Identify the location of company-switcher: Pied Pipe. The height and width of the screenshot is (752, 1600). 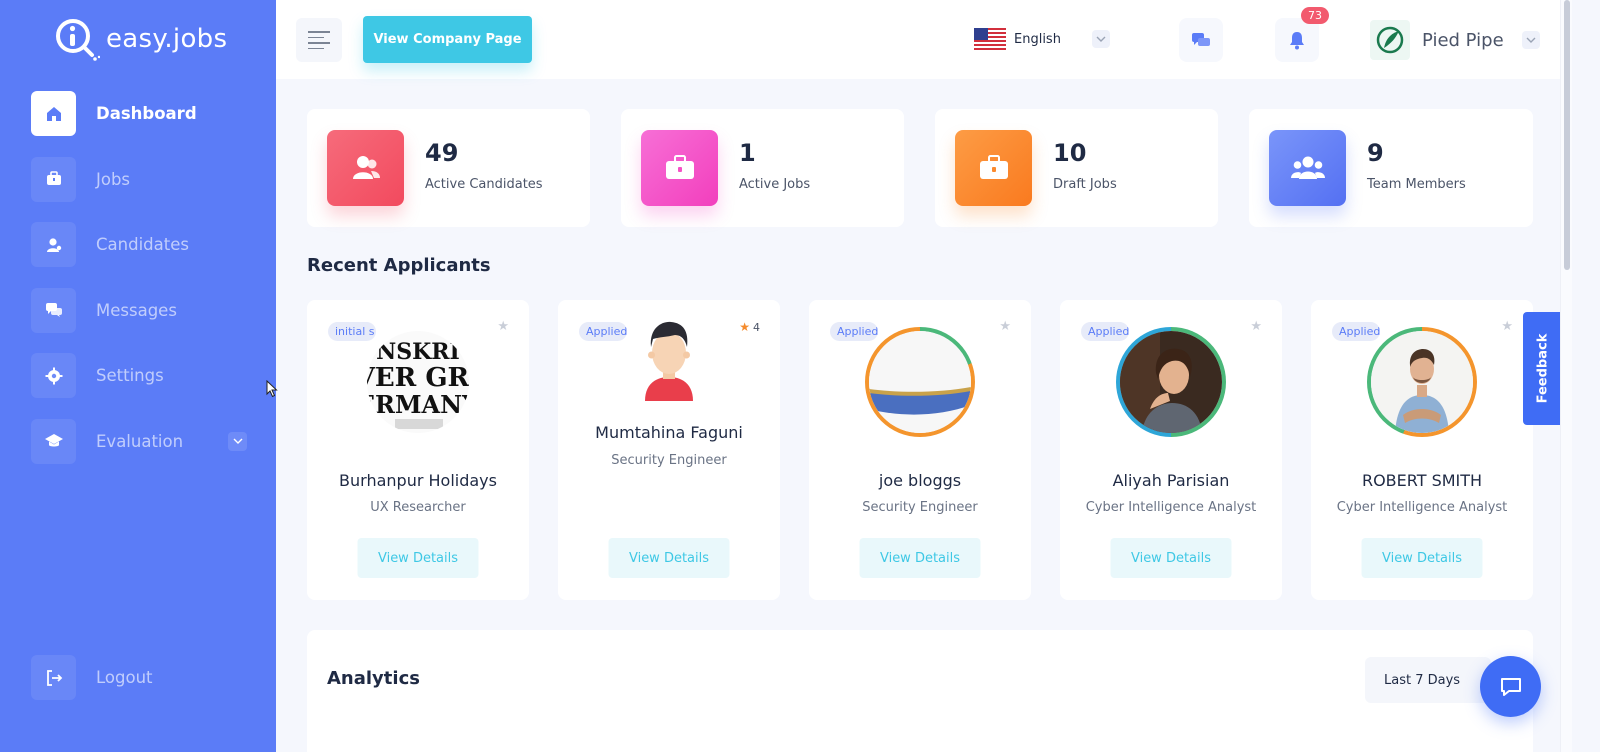
(1455, 40).